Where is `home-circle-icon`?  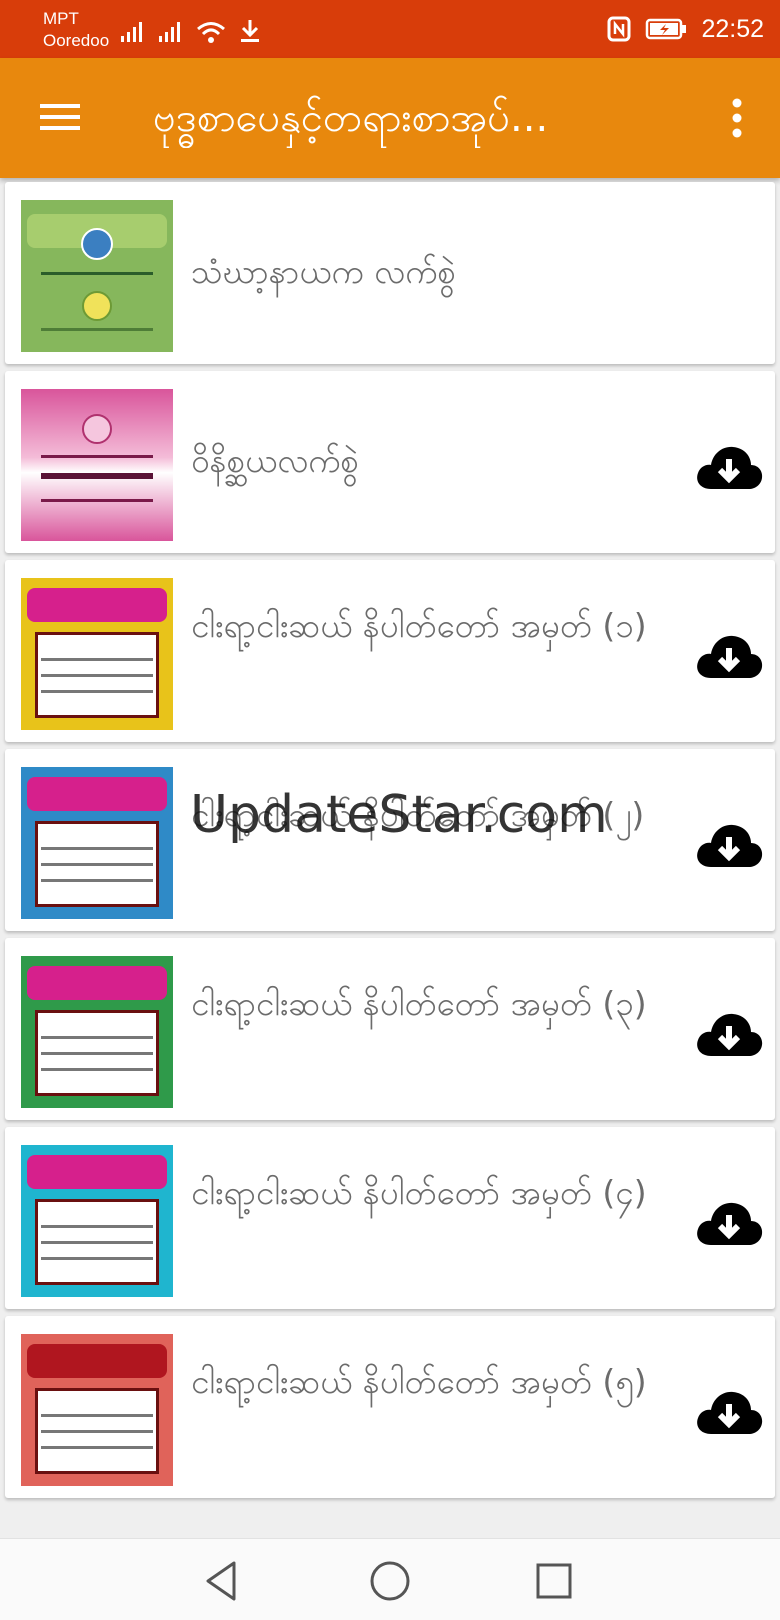 home-circle-icon is located at coordinates (390, 1581).